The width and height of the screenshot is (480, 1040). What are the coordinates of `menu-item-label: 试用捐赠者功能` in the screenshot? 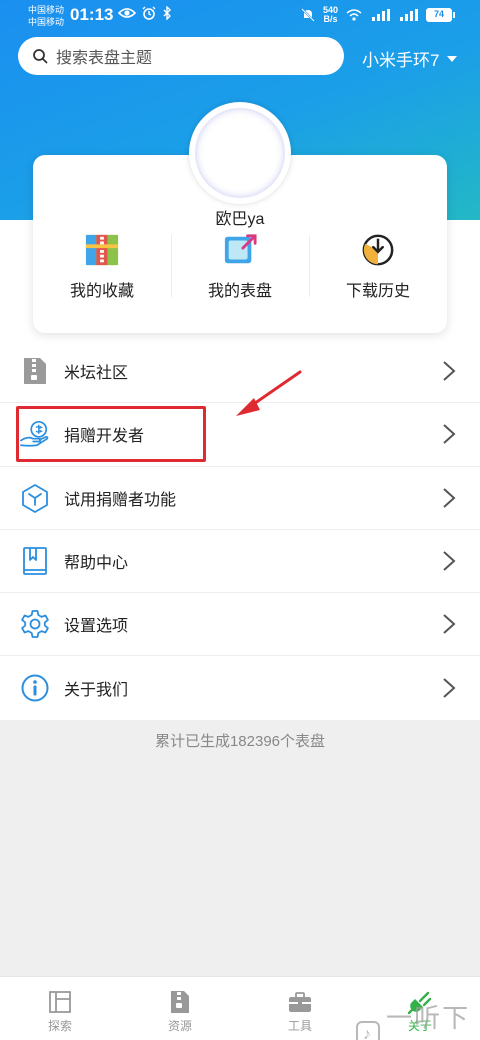 It's located at (120, 500).